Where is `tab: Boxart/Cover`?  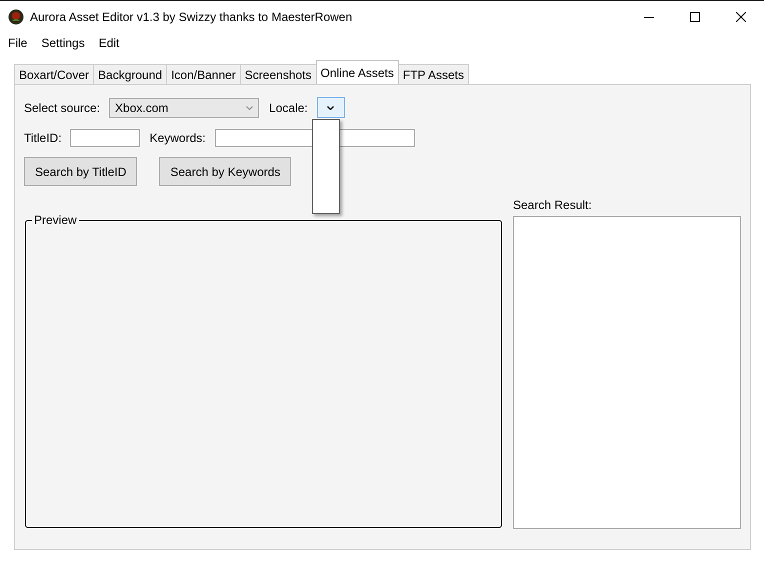 tab: Boxart/Cover is located at coordinates (54, 74).